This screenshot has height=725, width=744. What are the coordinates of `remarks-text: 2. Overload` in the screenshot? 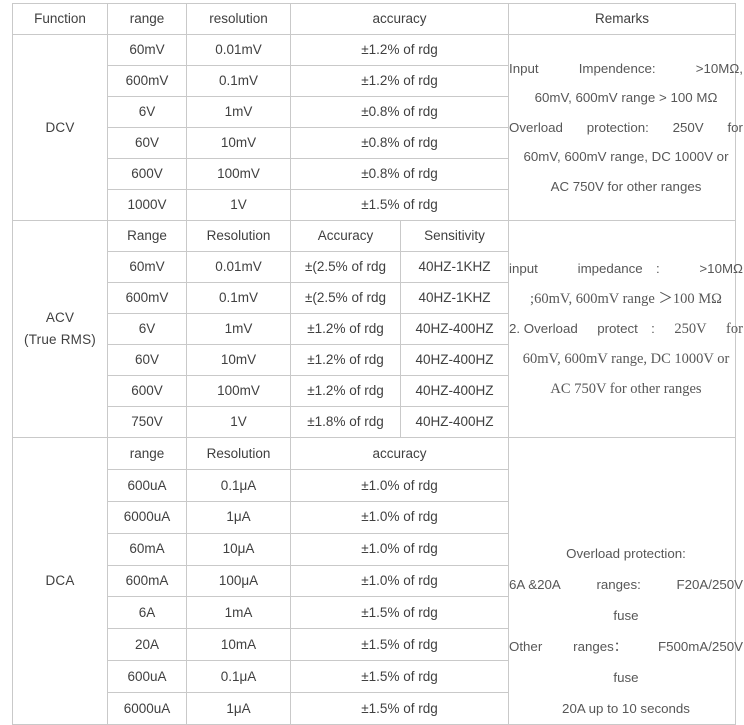 It's located at (543, 328).